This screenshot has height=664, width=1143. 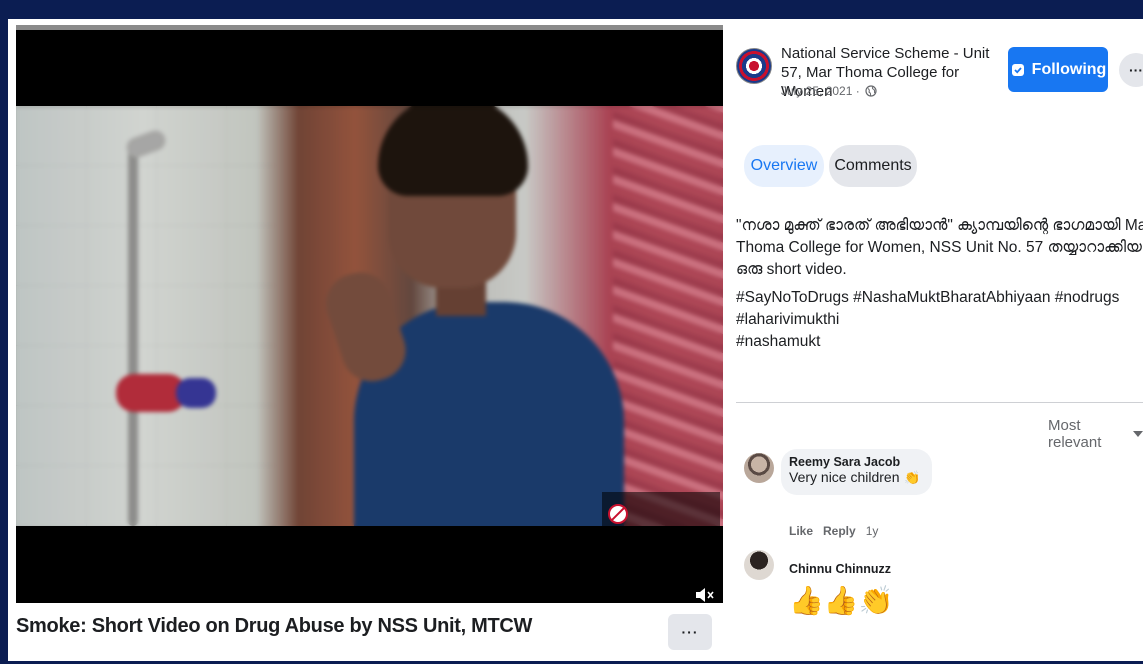 What do you see at coordinates (690, 632) in the screenshot?
I see `video-more-button: ···` at bounding box center [690, 632].